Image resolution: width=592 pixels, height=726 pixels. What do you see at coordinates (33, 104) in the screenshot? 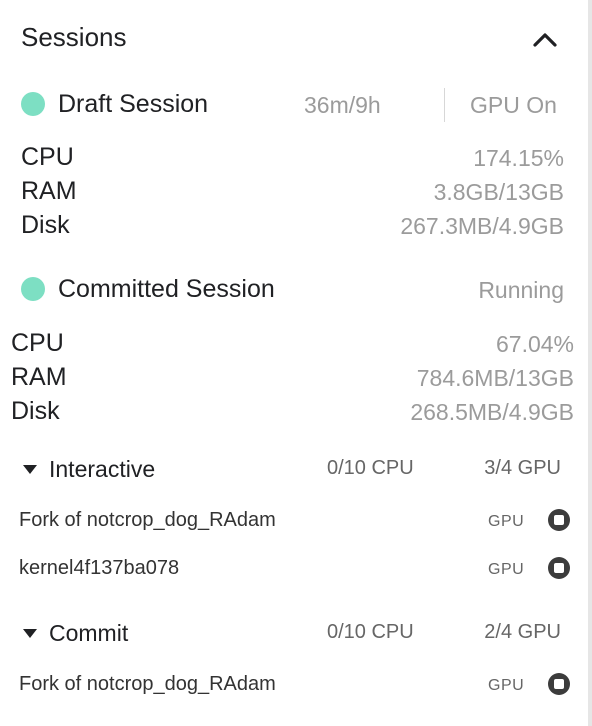
I see `draft-status-dot` at bounding box center [33, 104].